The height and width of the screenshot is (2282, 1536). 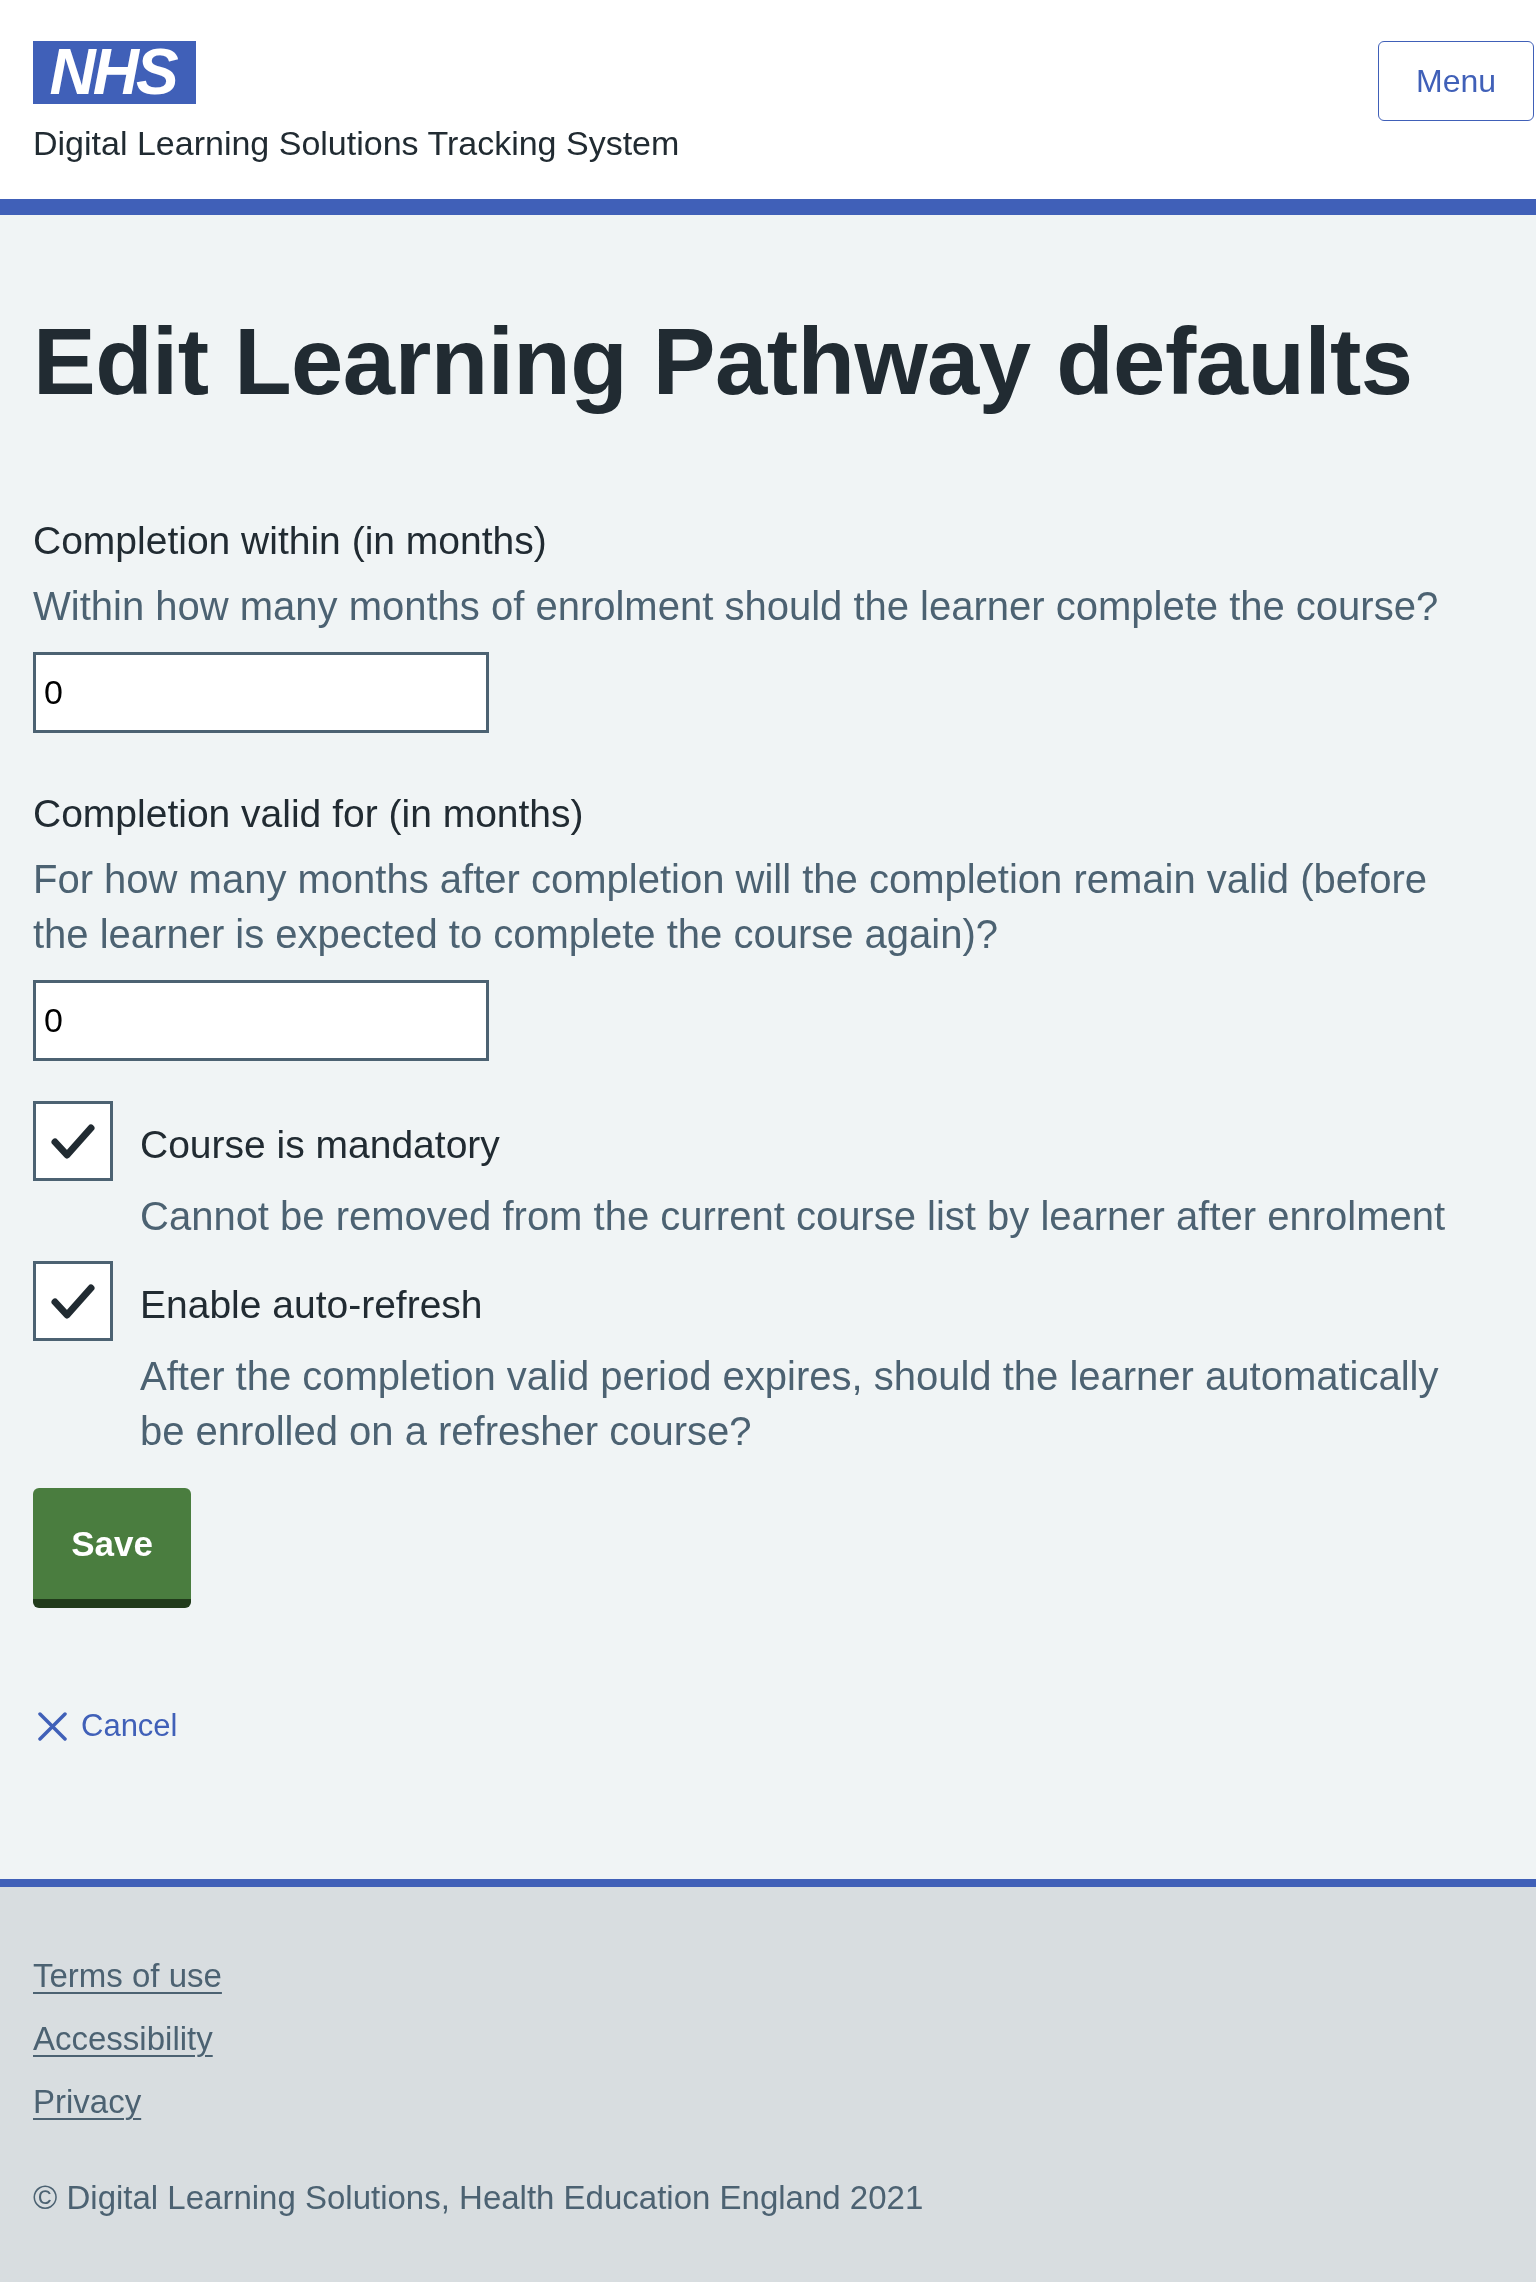 I want to click on checkbox-label: Course is mandatory, so click(x=320, y=1145).